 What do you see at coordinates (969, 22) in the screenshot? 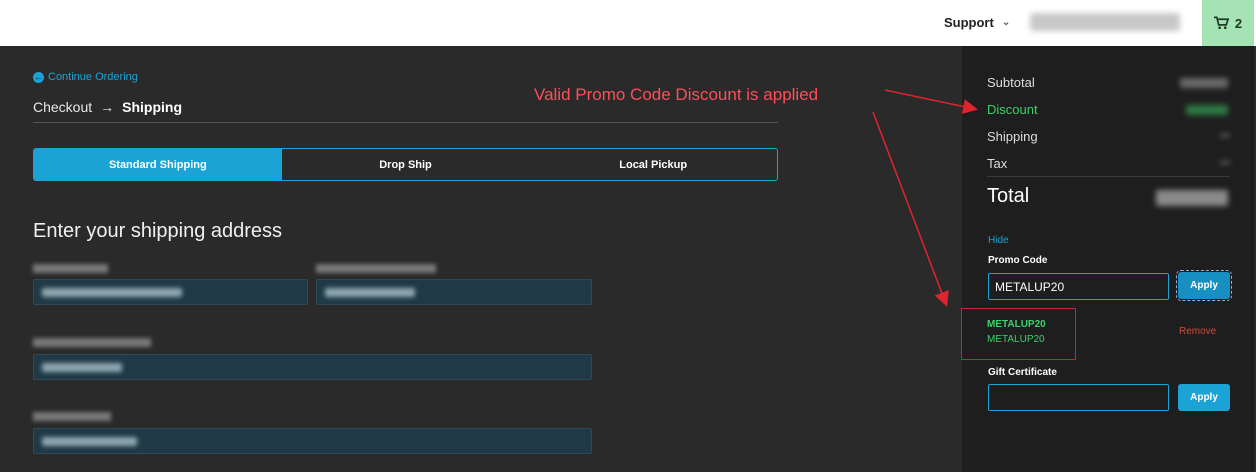
I see `support-label: Support` at bounding box center [969, 22].